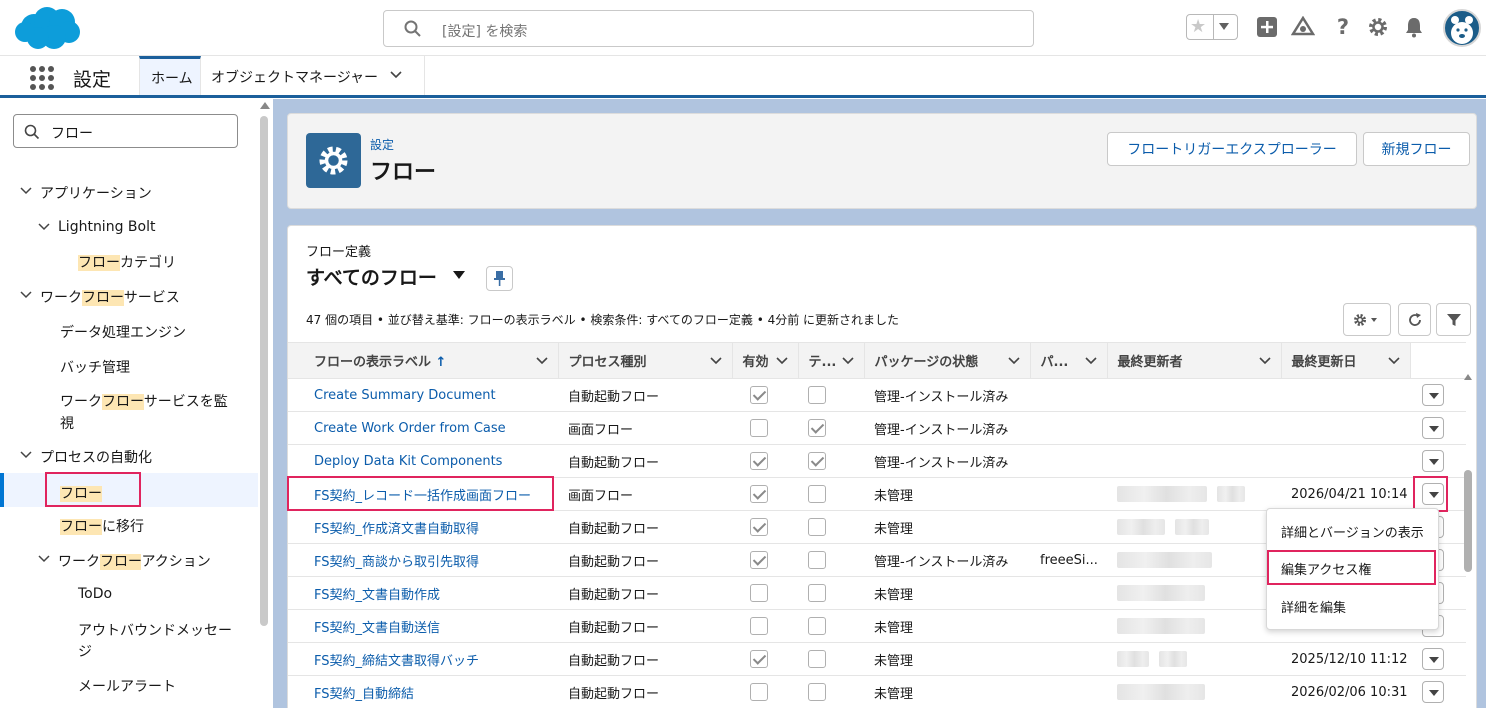 Image resolution: width=1486 pixels, height=708 pixels. Describe the element at coordinates (124, 561) in the screenshot. I see `sidebar-item-workflow-actions: ワークフローアクション` at that location.